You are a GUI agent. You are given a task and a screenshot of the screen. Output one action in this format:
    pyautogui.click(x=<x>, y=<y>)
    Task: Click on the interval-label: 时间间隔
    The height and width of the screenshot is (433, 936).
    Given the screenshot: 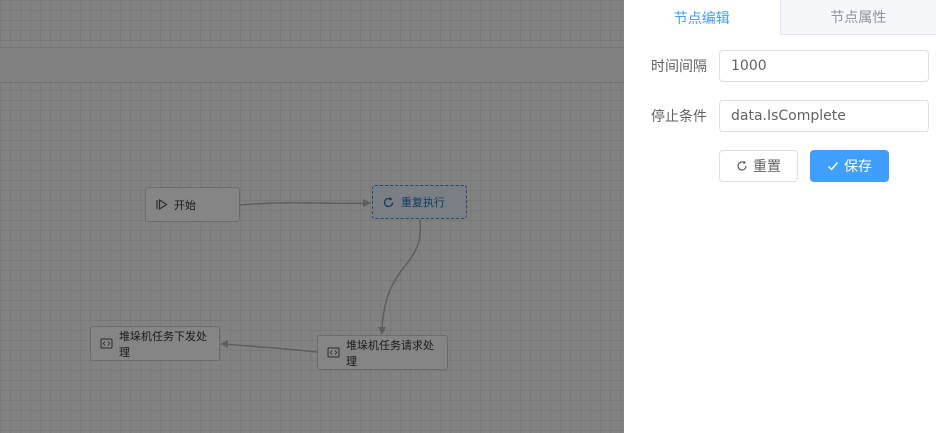 What is the action you would take?
    pyautogui.click(x=679, y=67)
    